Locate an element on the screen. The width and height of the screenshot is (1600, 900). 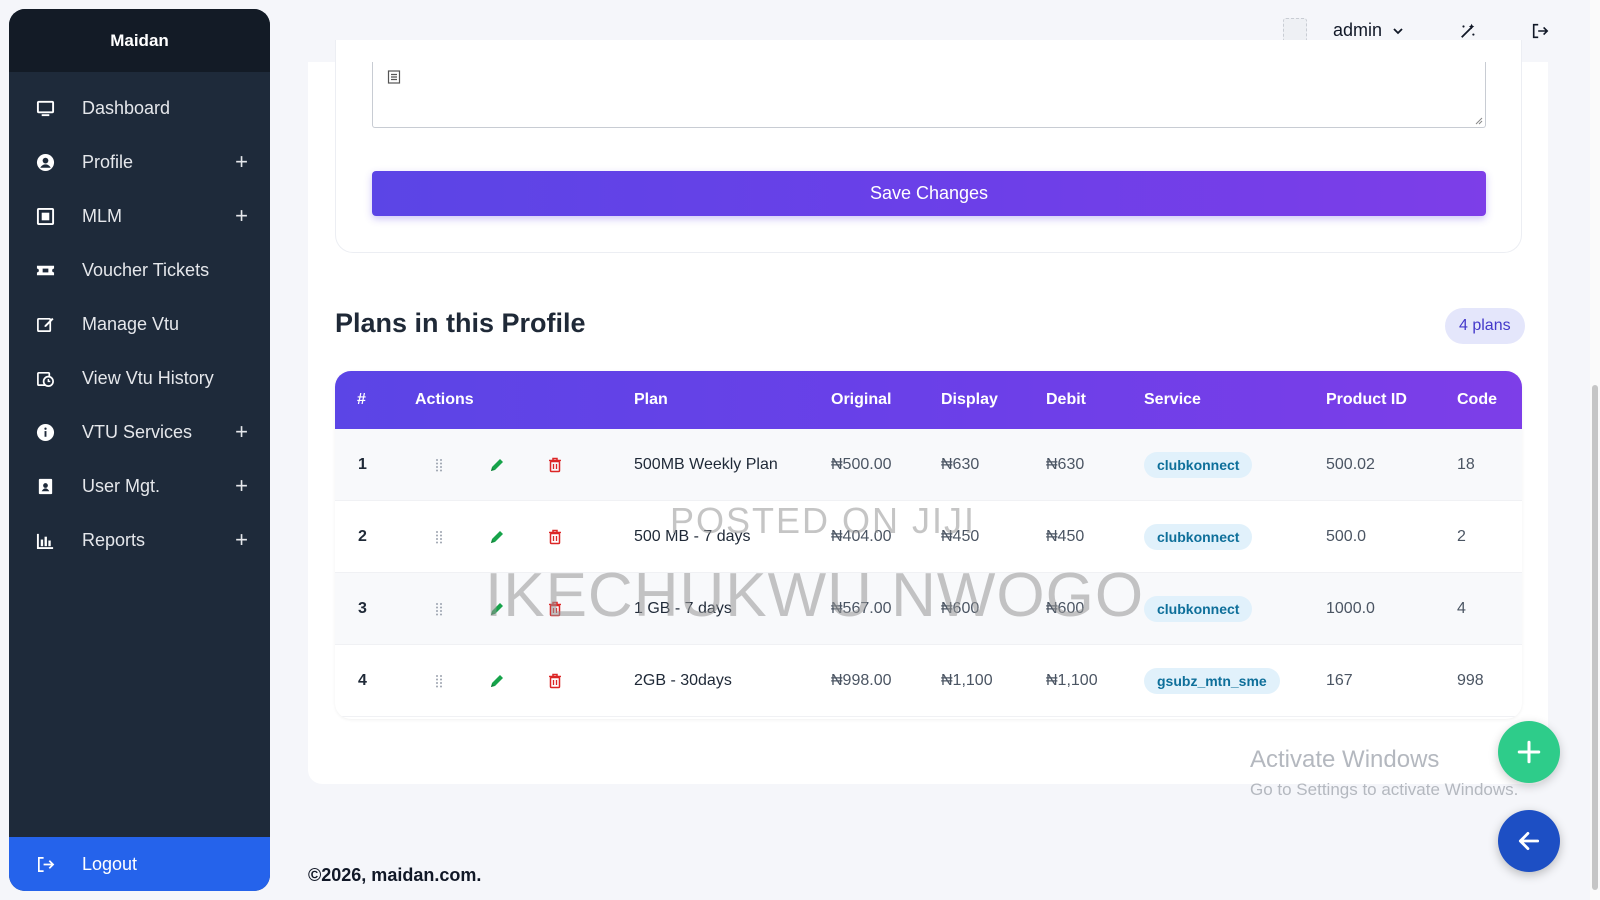
row-index: 2 is located at coordinates (362, 536).